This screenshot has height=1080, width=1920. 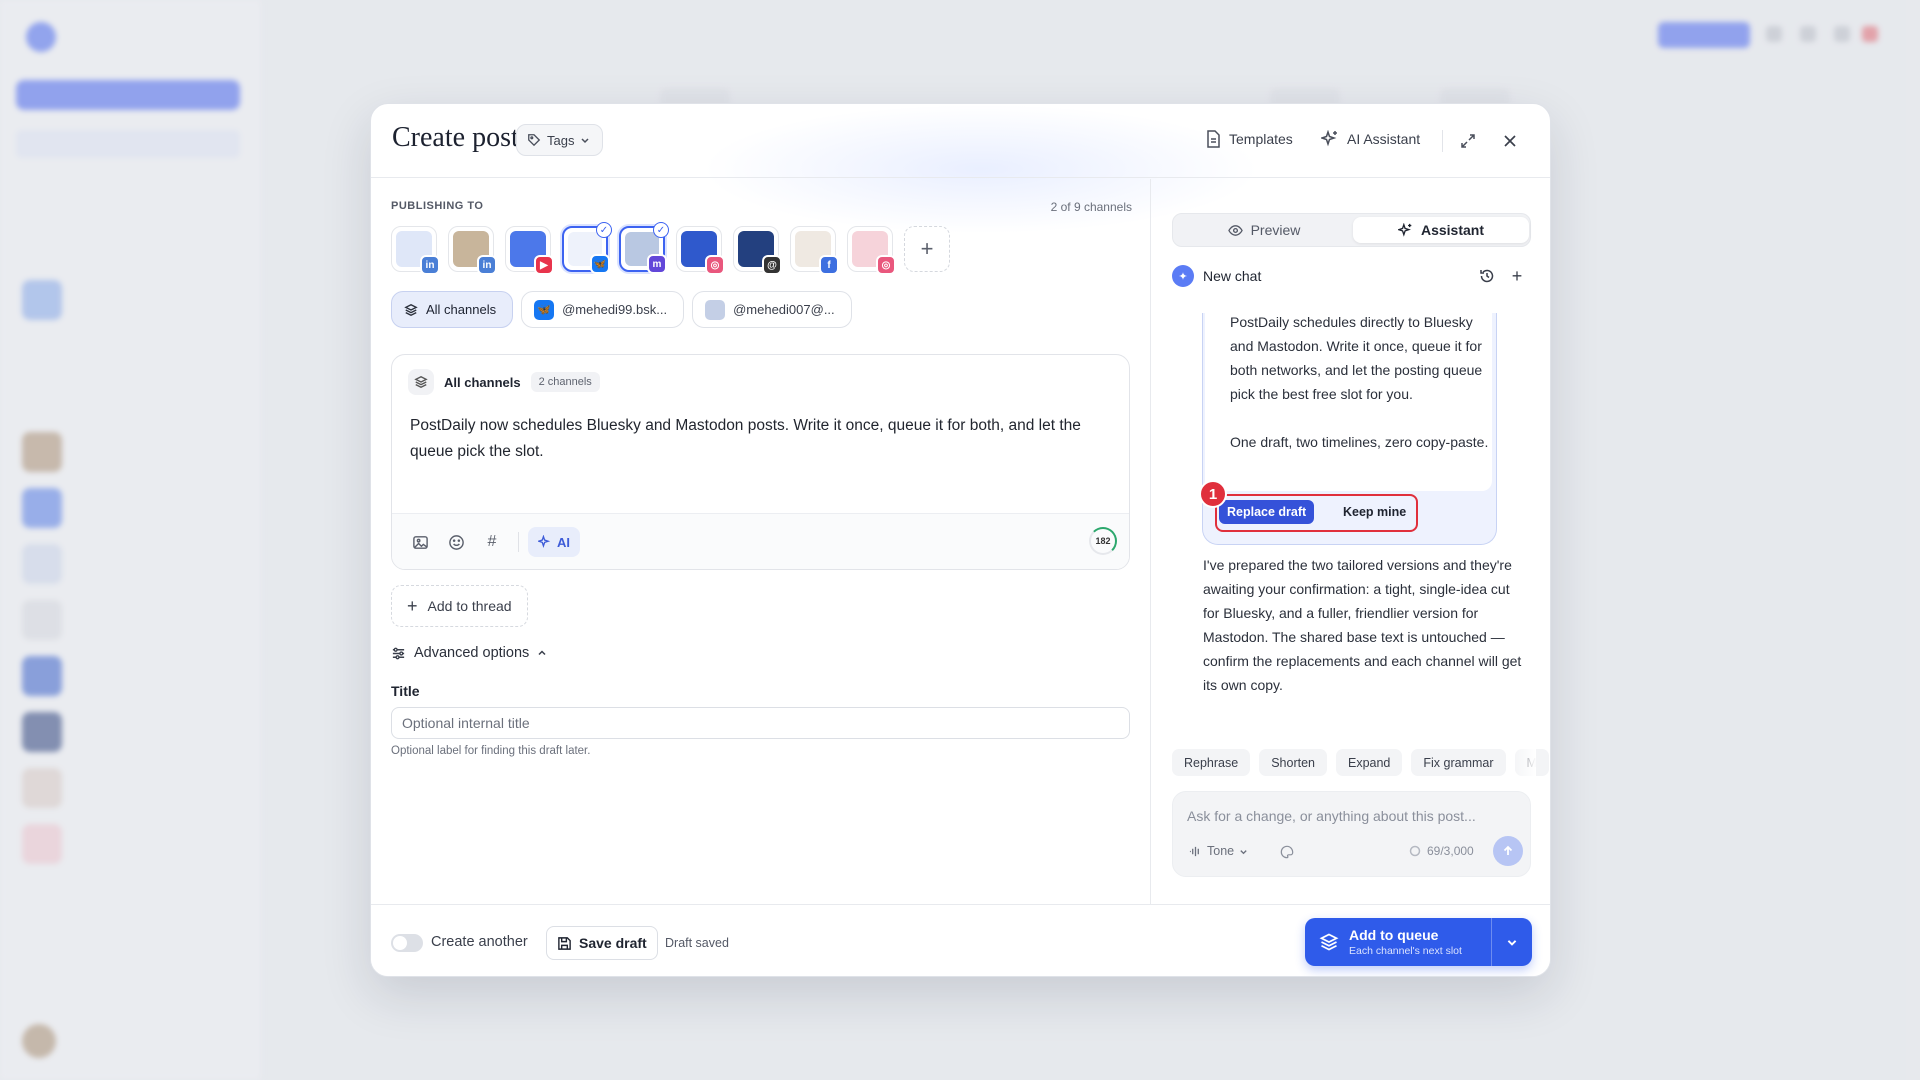 I want to click on quick-action-expand: Expand, so click(x=1369, y=762).